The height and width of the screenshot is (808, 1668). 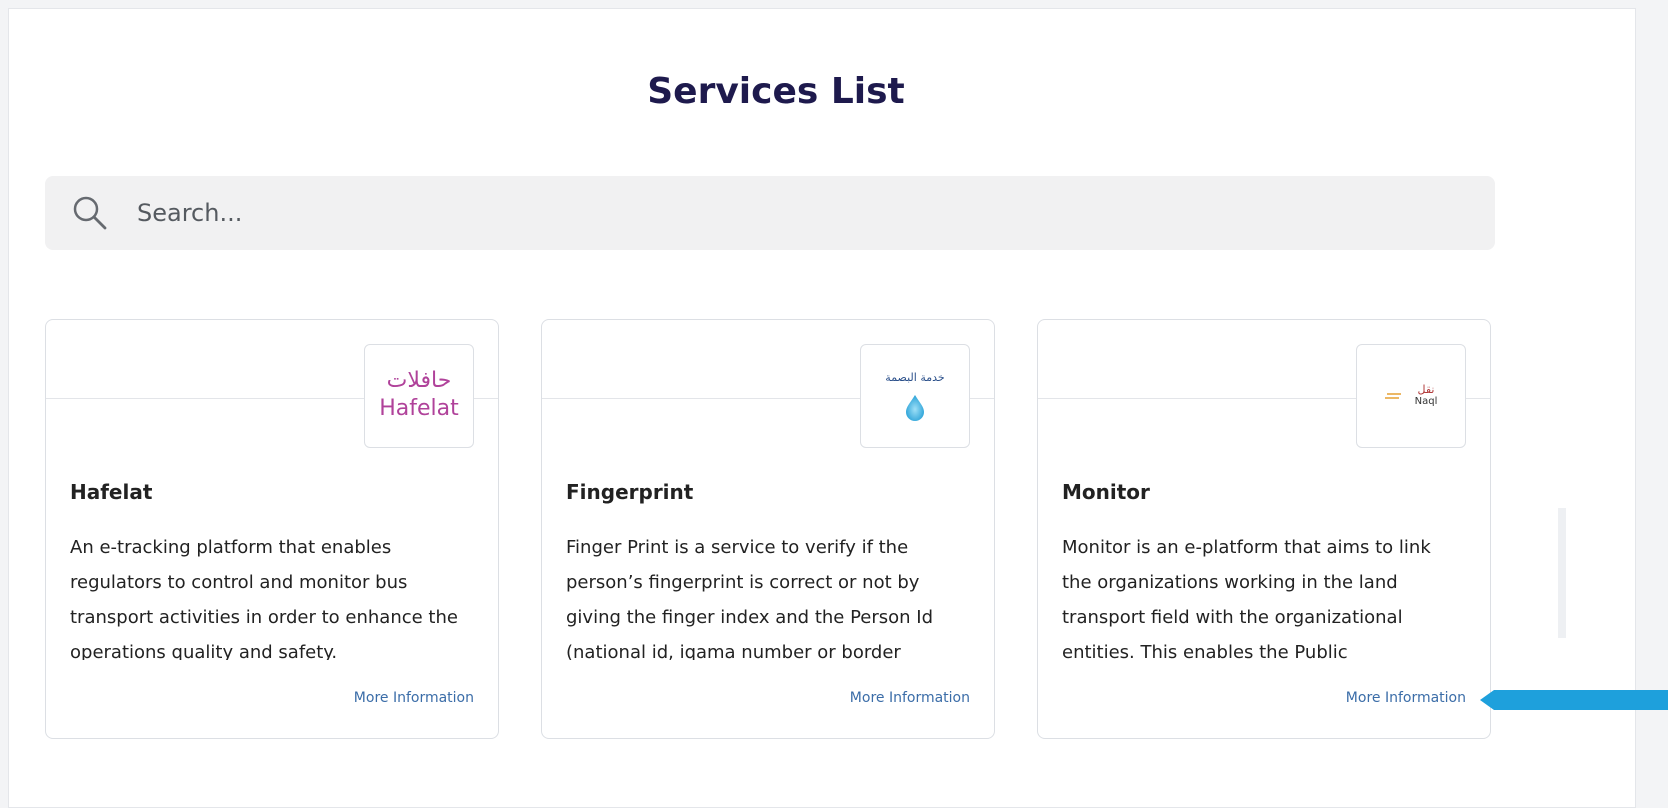 What do you see at coordinates (1574, 700) in the screenshot?
I see `pointer-arrow-icon` at bounding box center [1574, 700].